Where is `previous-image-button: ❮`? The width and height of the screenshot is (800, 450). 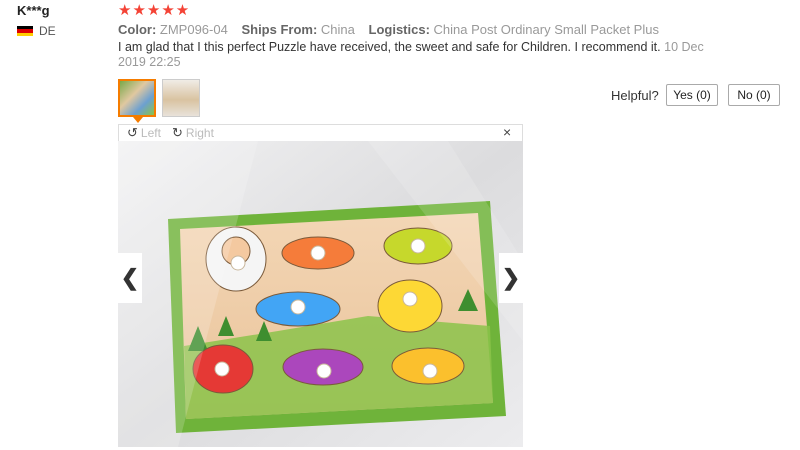
previous-image-button: ❮ is located at coordinates (130, 278).